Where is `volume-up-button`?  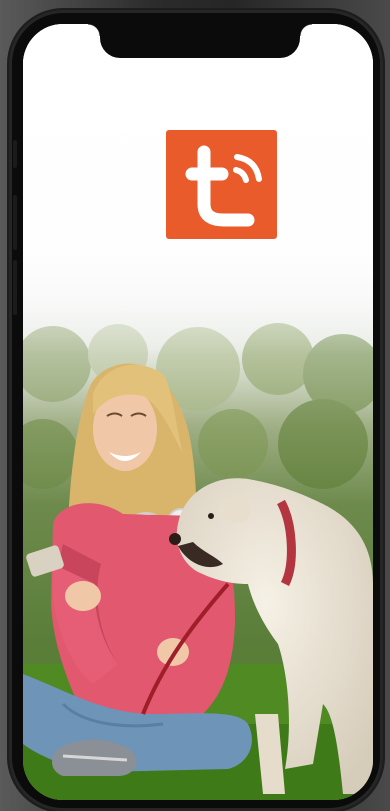 volume-up-button is located at coordinates (15, 222).